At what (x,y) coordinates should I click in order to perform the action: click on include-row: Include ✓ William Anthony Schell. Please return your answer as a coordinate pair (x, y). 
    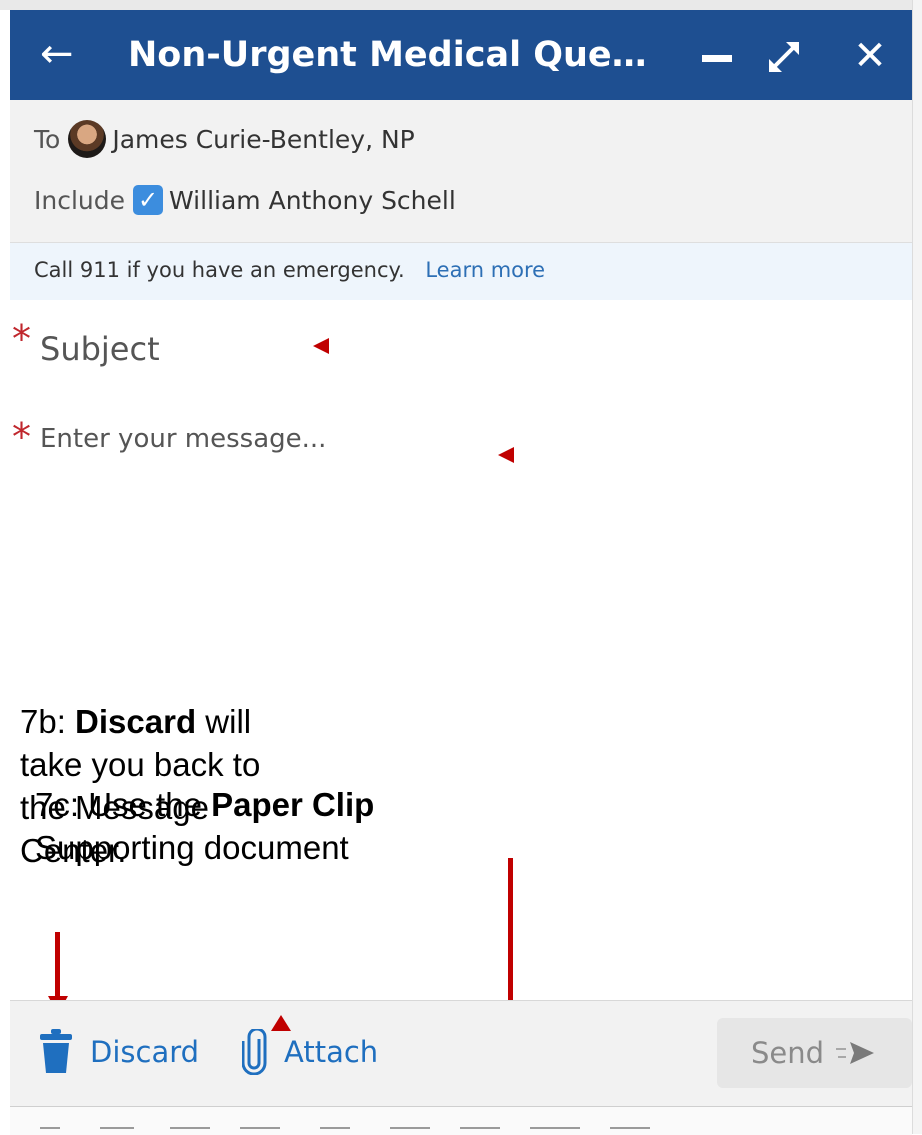
    Looking at the image, I should click on (245, 200).